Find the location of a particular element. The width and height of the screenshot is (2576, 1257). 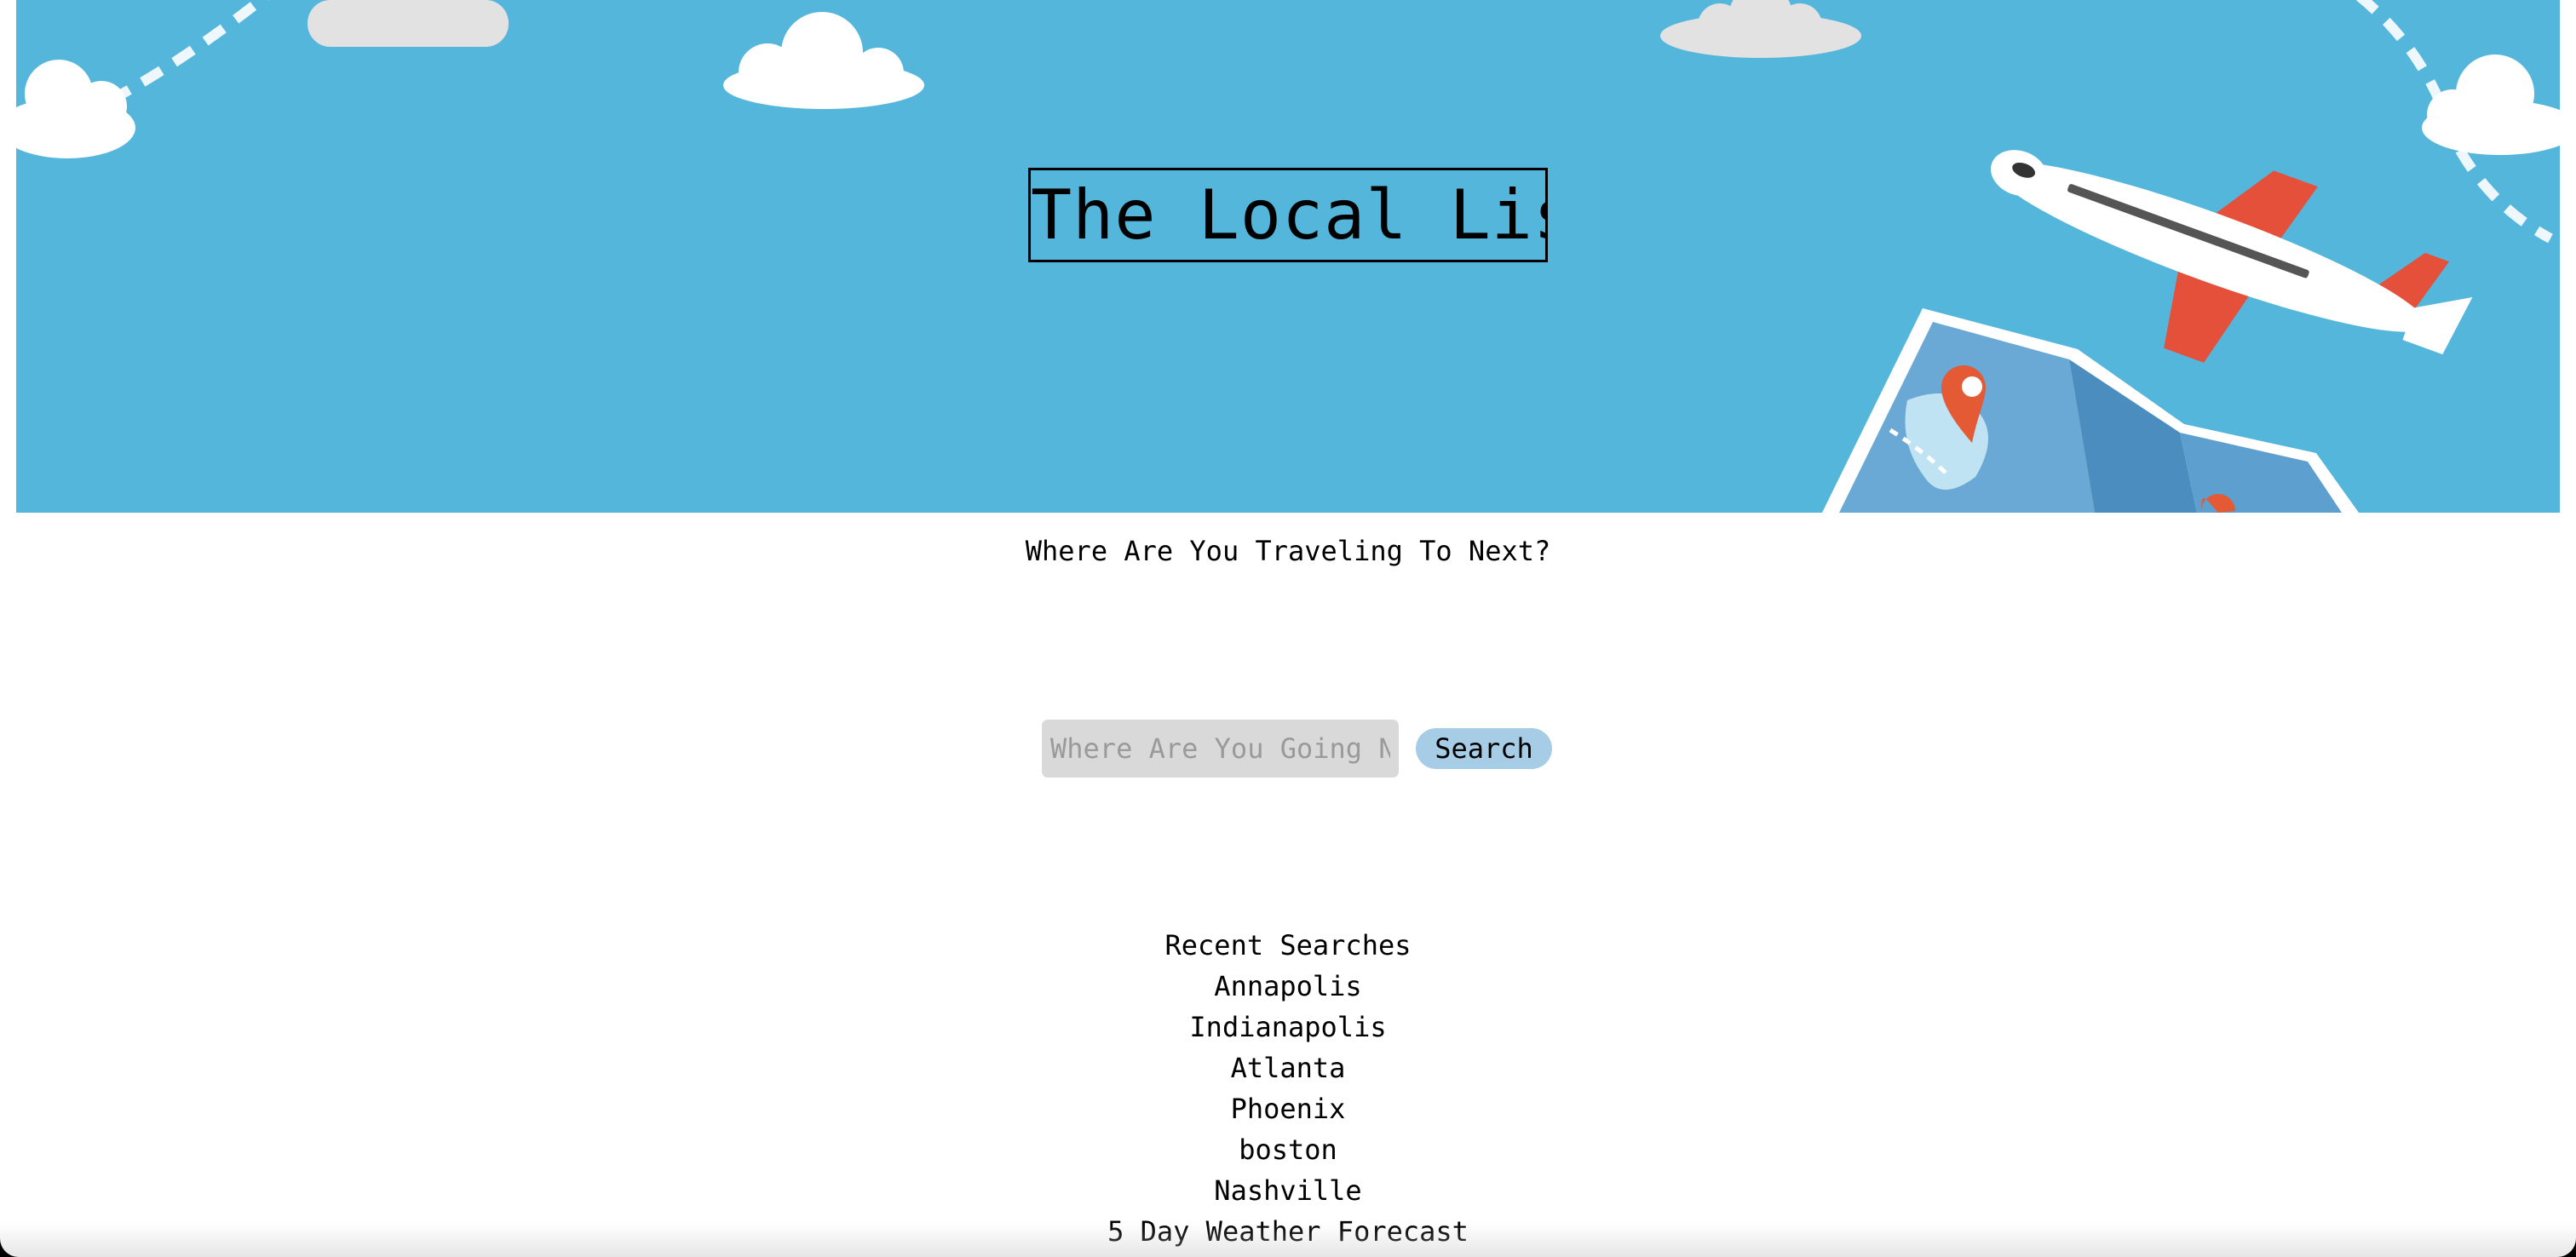

recent-search-item: Annapolis is located at coordinates (1288, 986).